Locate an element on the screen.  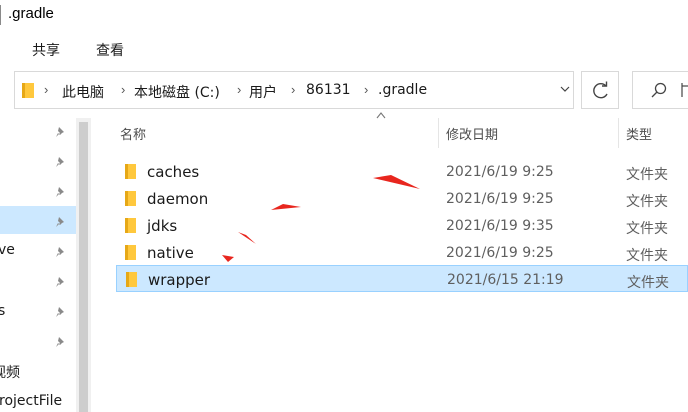
file-name: native is located at coordinates (170, 253).